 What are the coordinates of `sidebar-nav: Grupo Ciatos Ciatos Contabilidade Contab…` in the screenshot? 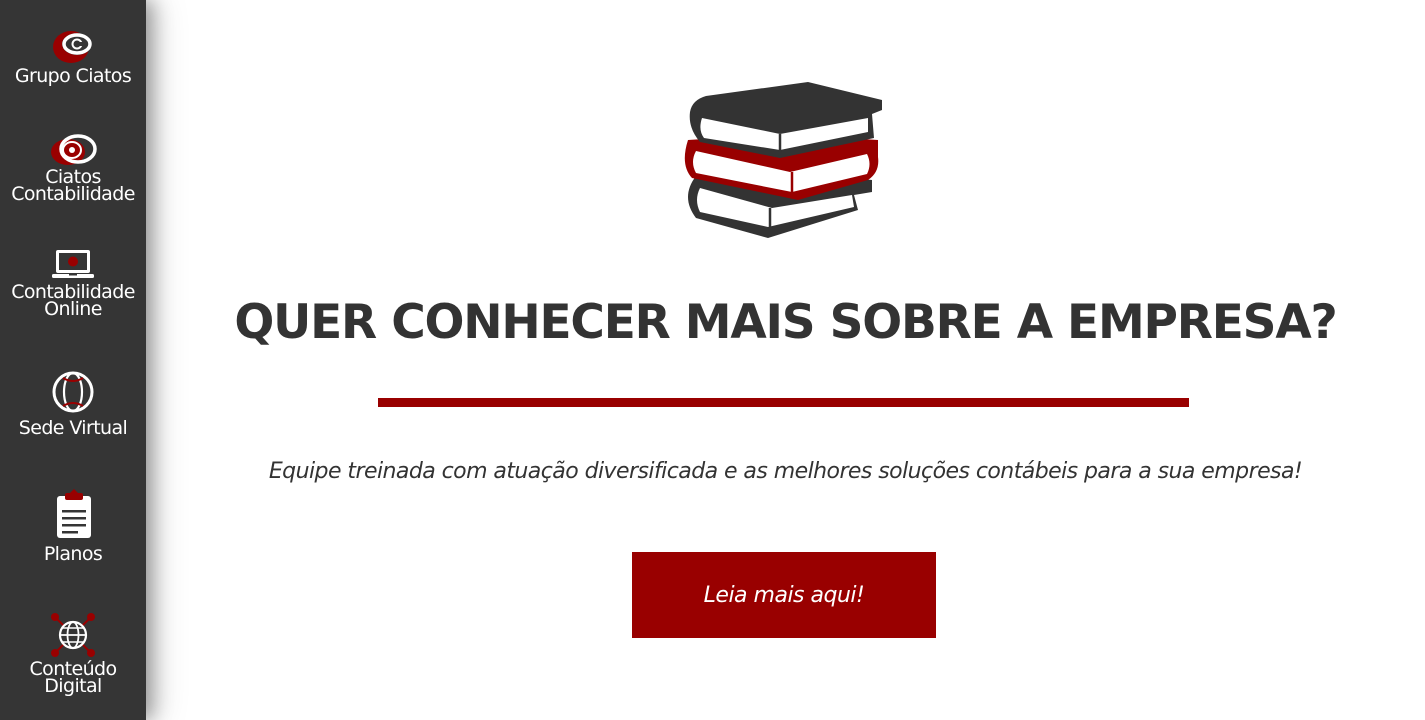 It's located at (73, 360).